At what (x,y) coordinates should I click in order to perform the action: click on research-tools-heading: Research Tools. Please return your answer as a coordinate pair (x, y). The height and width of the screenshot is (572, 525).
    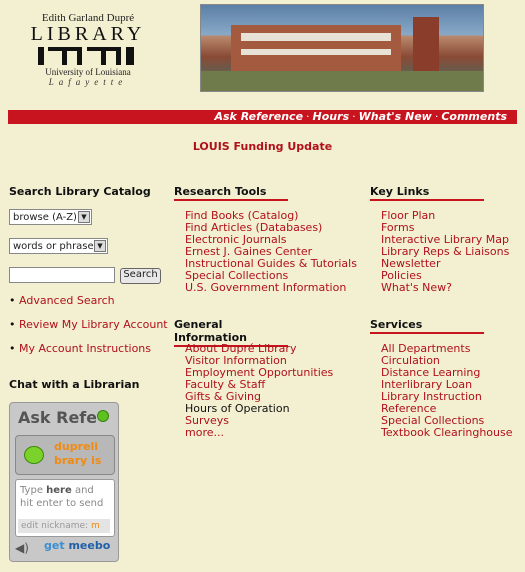
    Looking at the image, I should click on (231, 193).